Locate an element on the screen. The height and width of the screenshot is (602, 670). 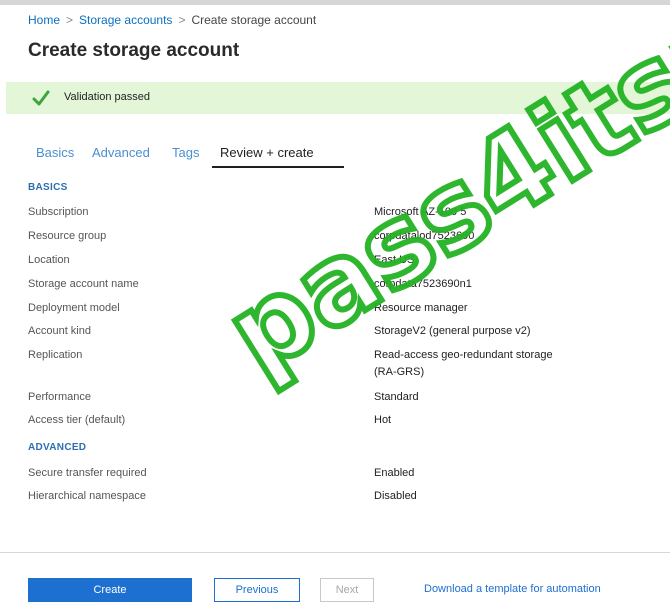
previous-button: Previous is located at coordinates (257, 590).